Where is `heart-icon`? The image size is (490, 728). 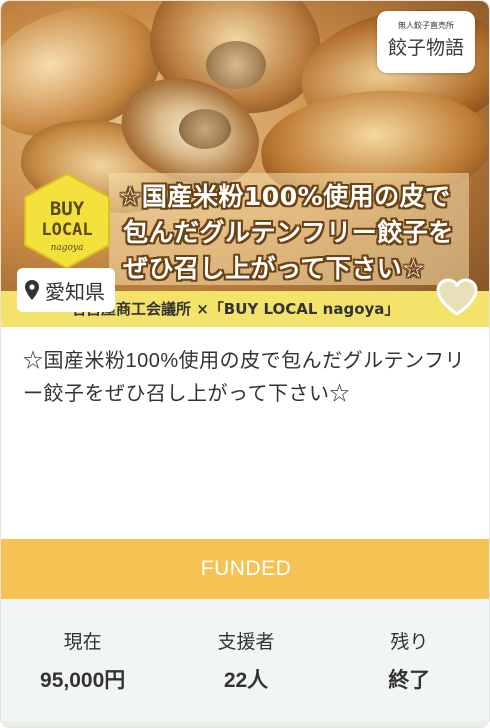 heart-icon is located at coordinates (457, 297).